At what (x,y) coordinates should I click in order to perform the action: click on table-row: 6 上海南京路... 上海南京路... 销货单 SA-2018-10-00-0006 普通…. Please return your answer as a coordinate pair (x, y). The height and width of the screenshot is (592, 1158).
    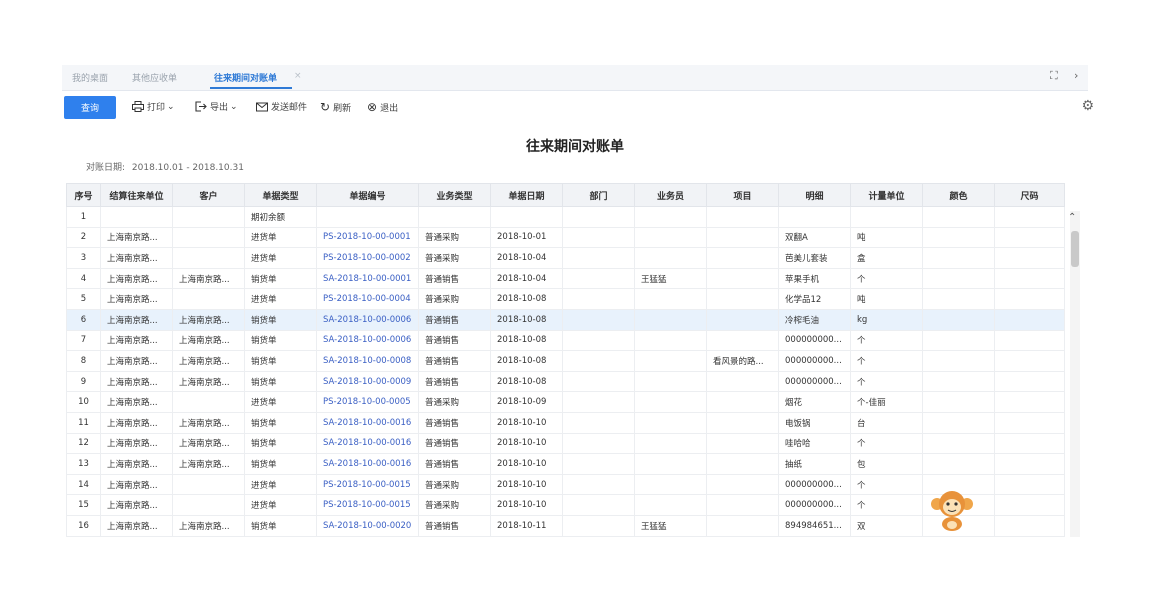
    Looking at the image, I should click on (565, 319).